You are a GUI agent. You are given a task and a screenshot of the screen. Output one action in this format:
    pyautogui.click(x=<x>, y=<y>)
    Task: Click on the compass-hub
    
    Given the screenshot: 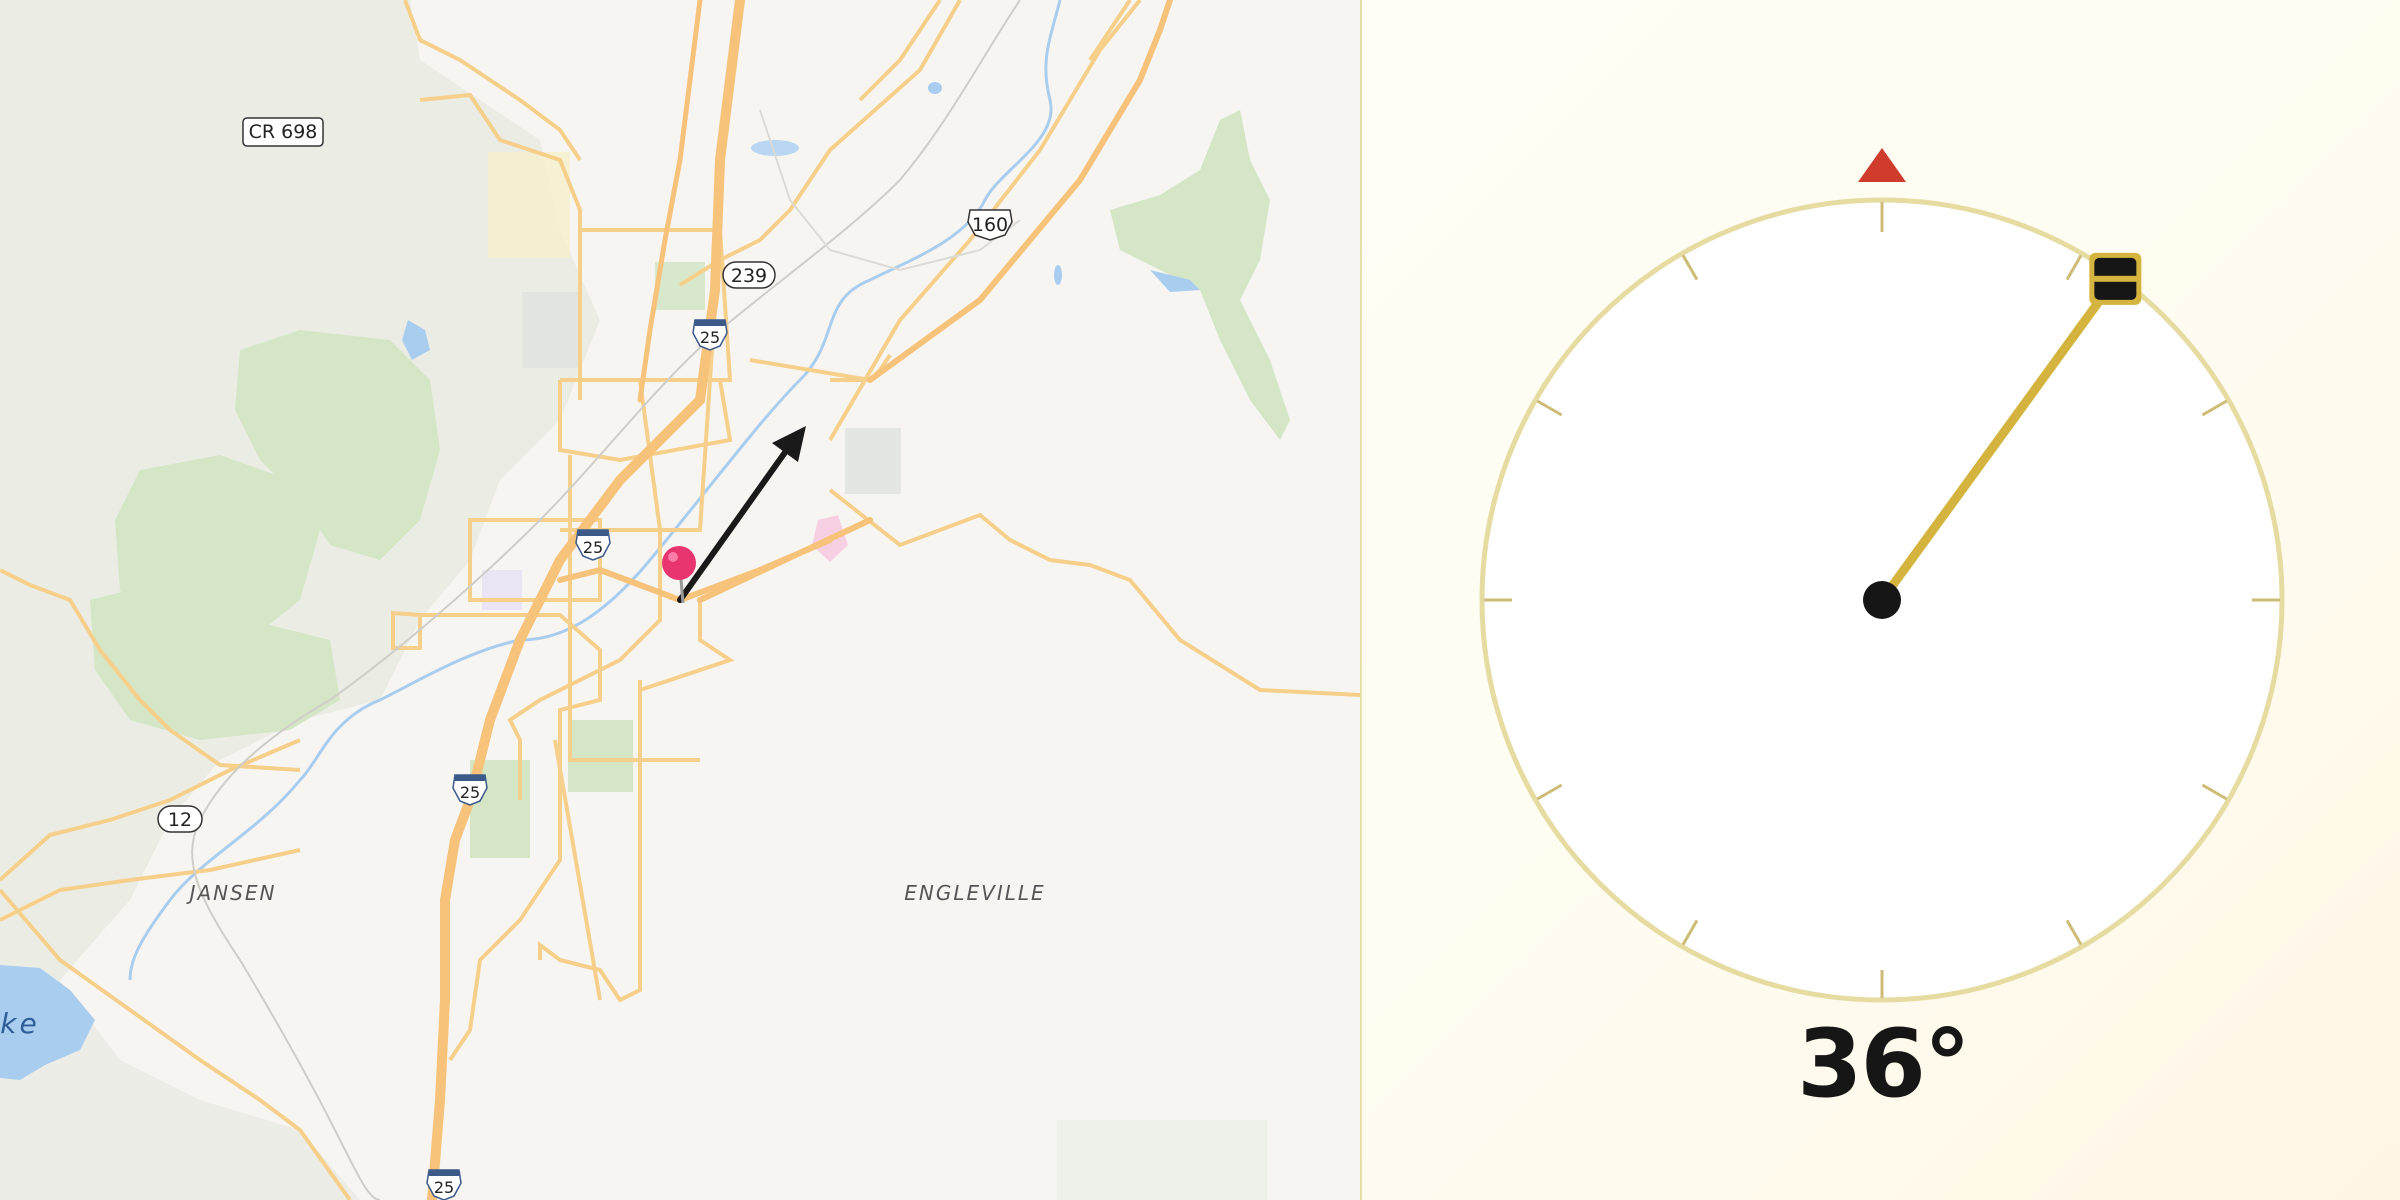 What is the action you would take?
    pyautogui.click(x=1882, y=600)
    